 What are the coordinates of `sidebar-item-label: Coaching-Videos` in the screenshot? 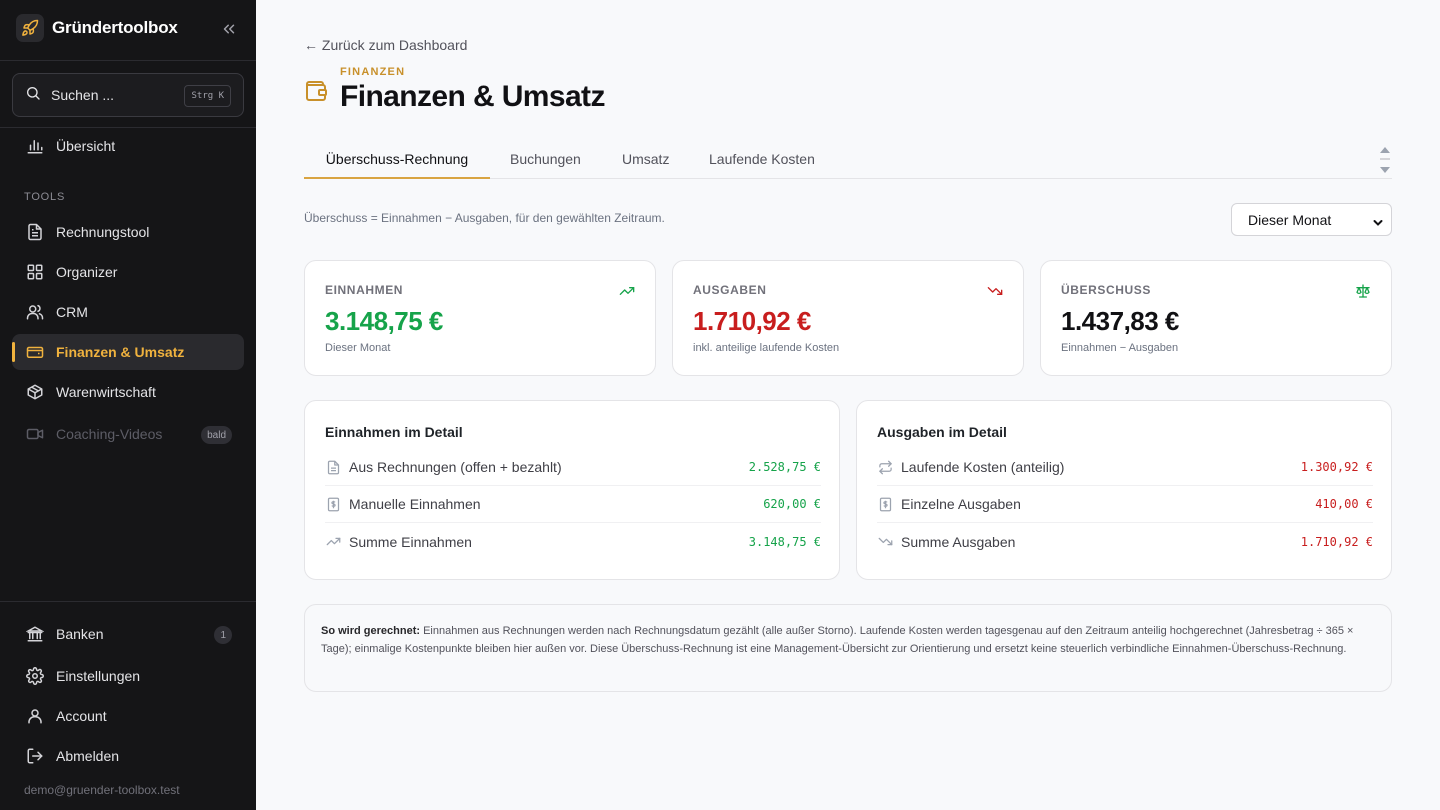 It's located at (109, 434).